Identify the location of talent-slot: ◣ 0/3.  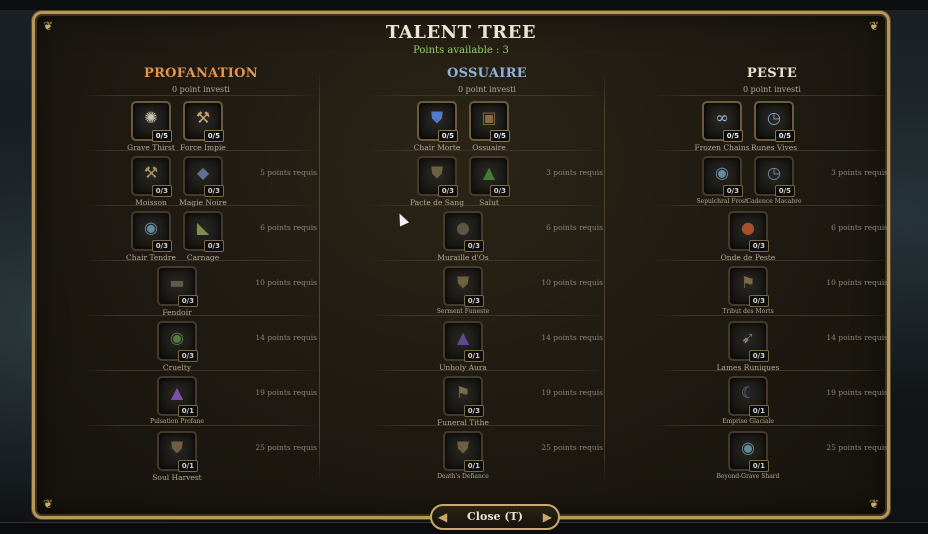
(203, 231).